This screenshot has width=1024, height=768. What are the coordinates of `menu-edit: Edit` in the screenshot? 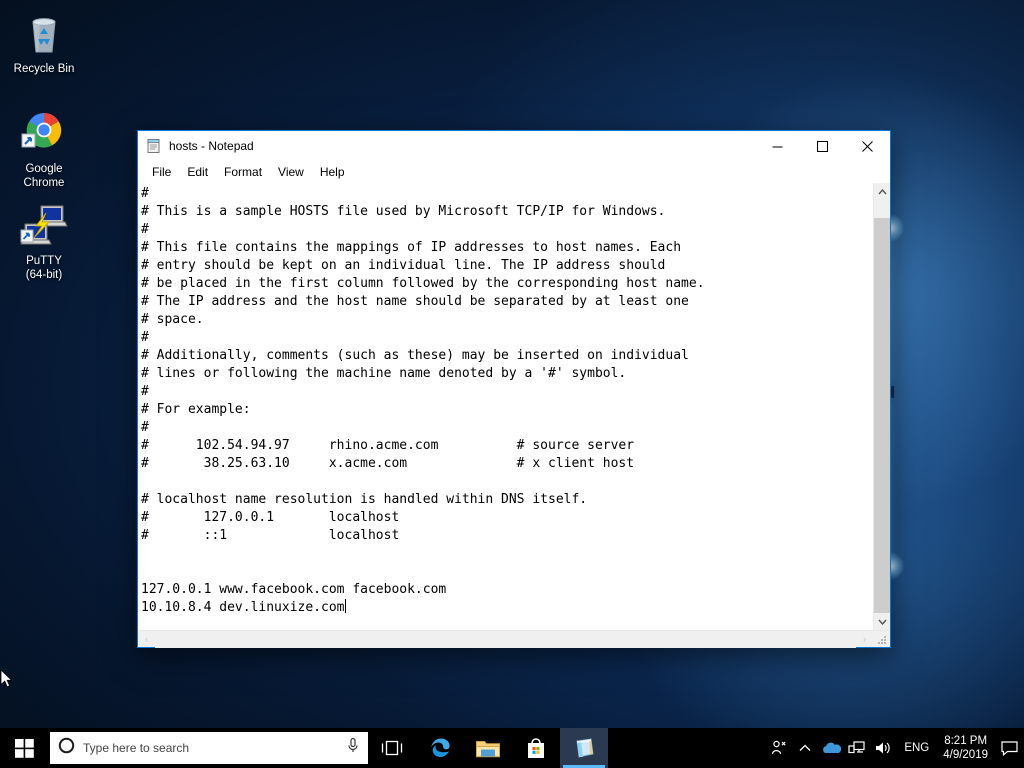 It's located at (197, 172).